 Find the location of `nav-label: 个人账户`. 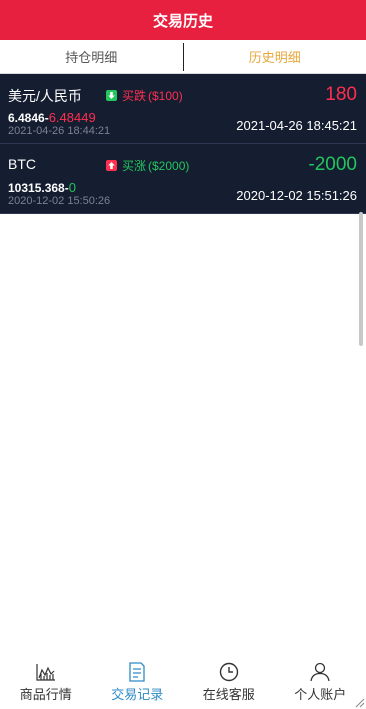

nav-label: 个人账户 is located at coordinates (320, 694).